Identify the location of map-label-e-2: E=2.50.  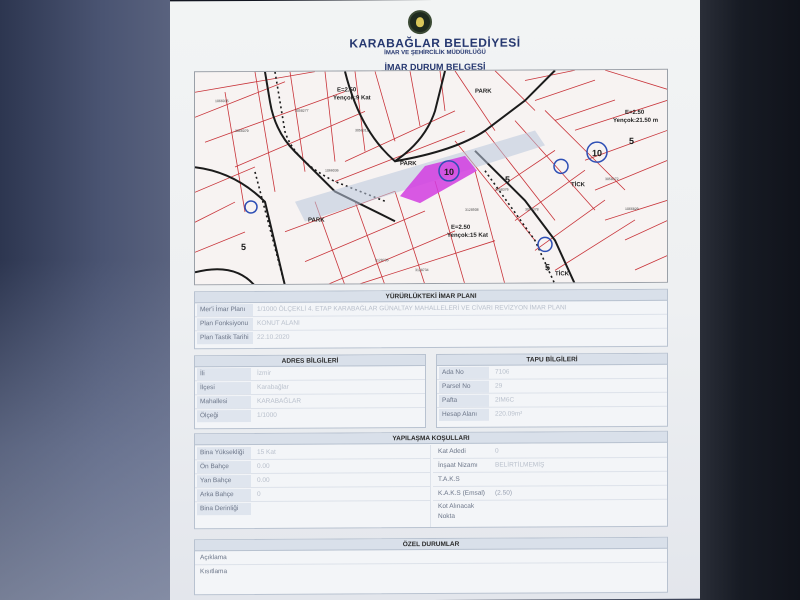
(461, 228).